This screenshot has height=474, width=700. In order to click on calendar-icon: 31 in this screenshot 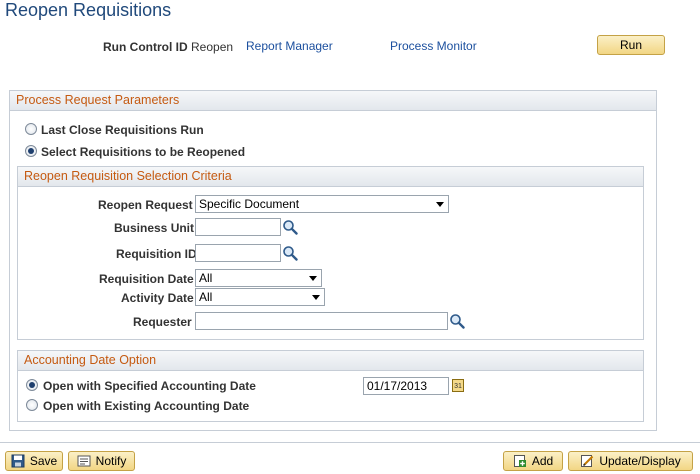, I will do `click(458, 385)`.